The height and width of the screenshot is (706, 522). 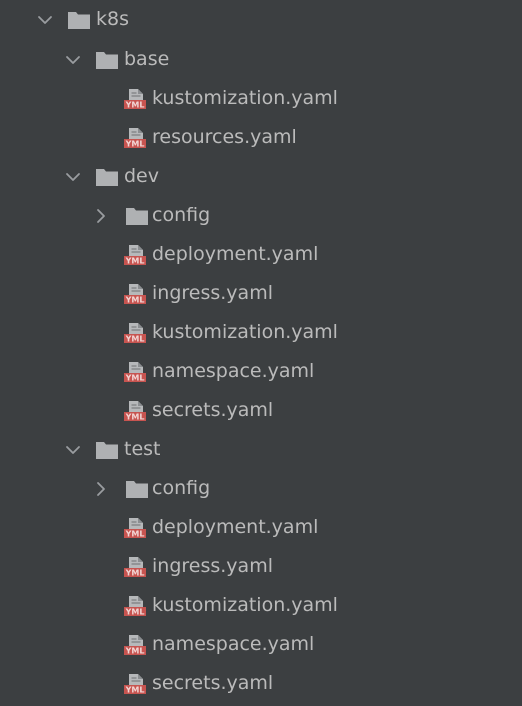 I want to click on file-row: resources.yaml, so click(x=261, y=137).